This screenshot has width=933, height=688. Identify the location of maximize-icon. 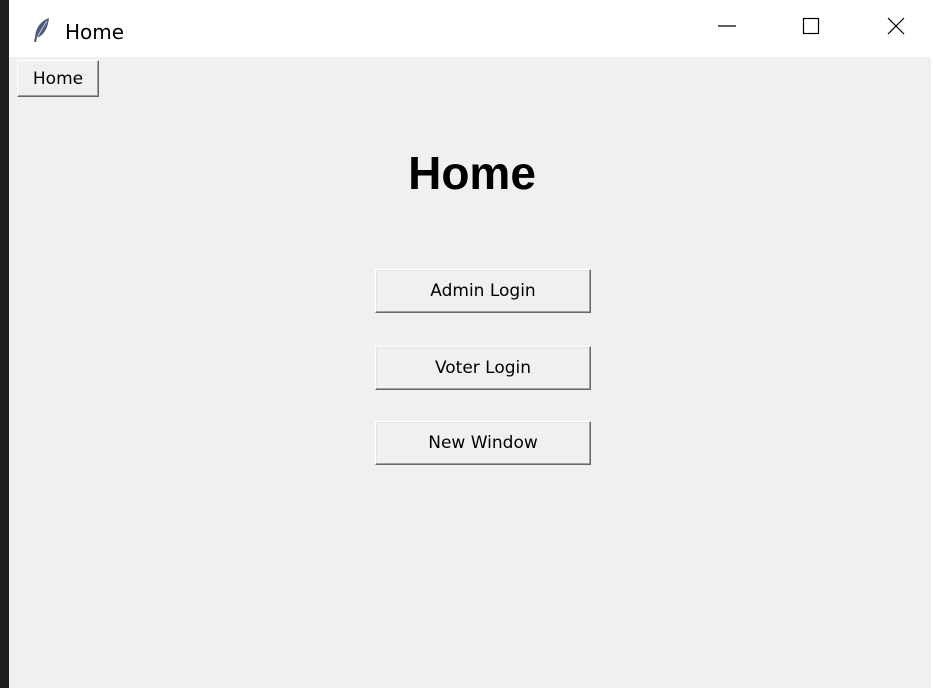
(811, 28).